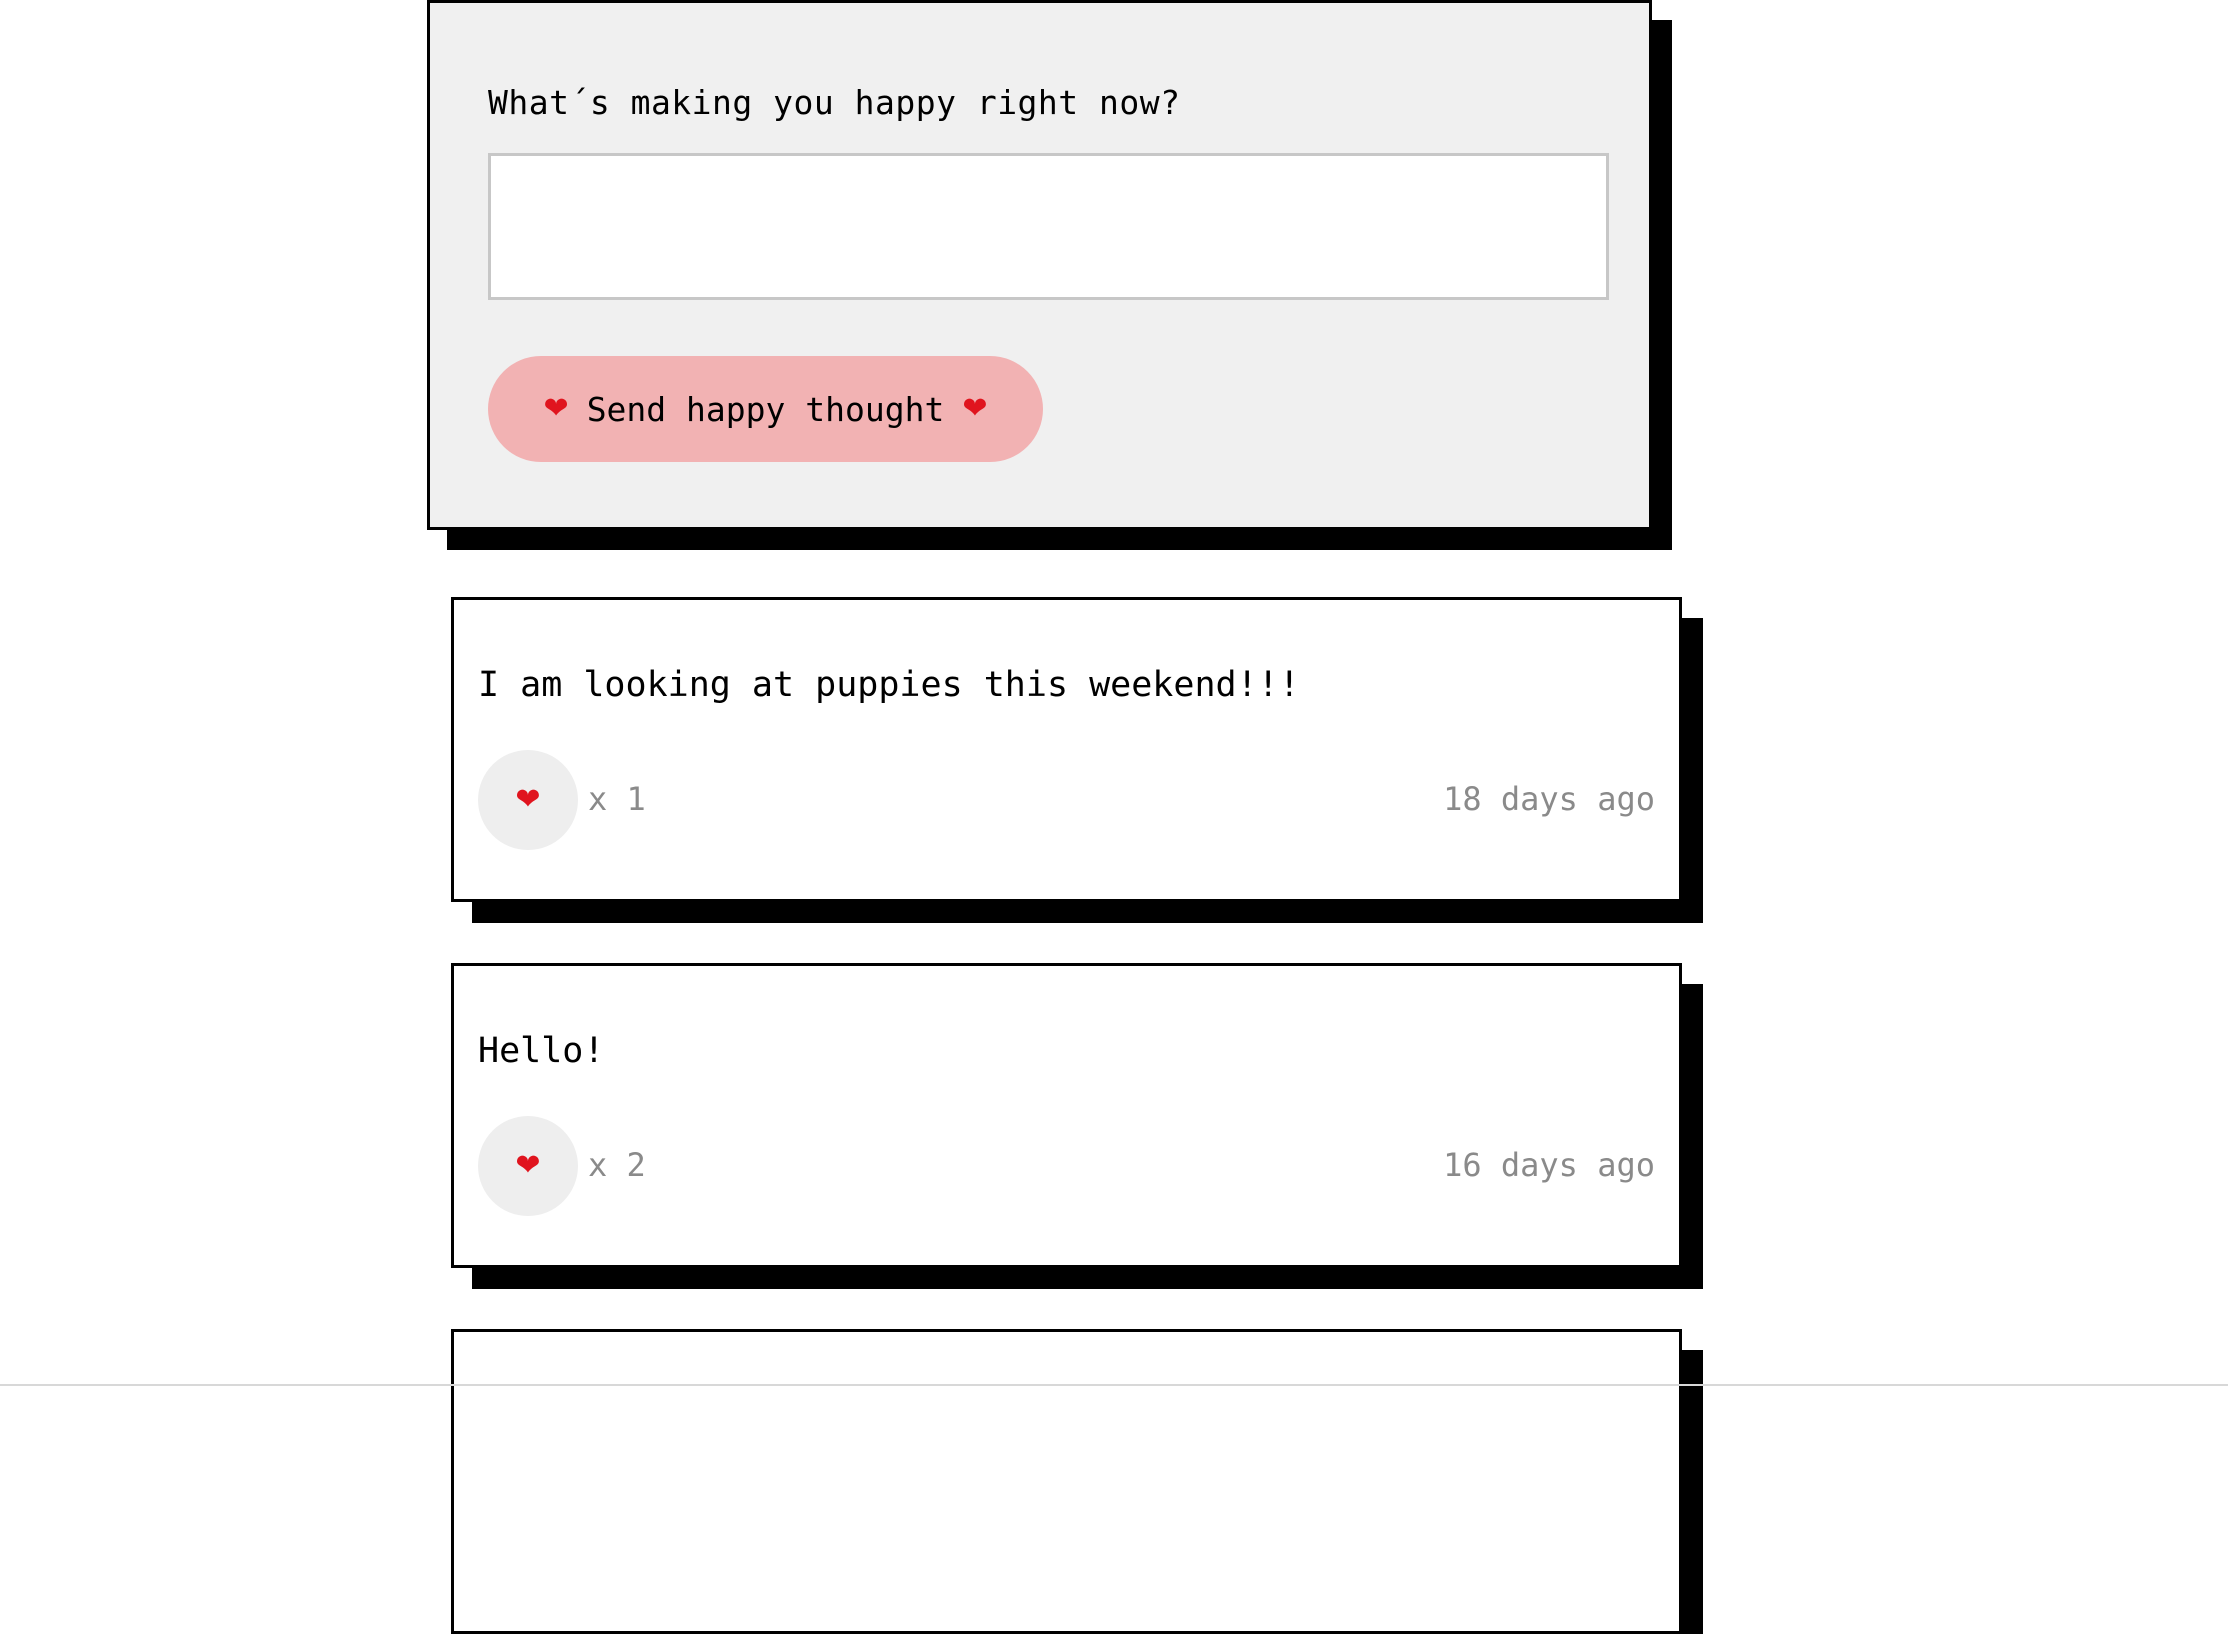  What do you see at coordinates (1066, 1115) in the screenshot?
I see `thought-card: Hello! ❤ x 2 16 days ago` at bounding box center [1066, 1115].